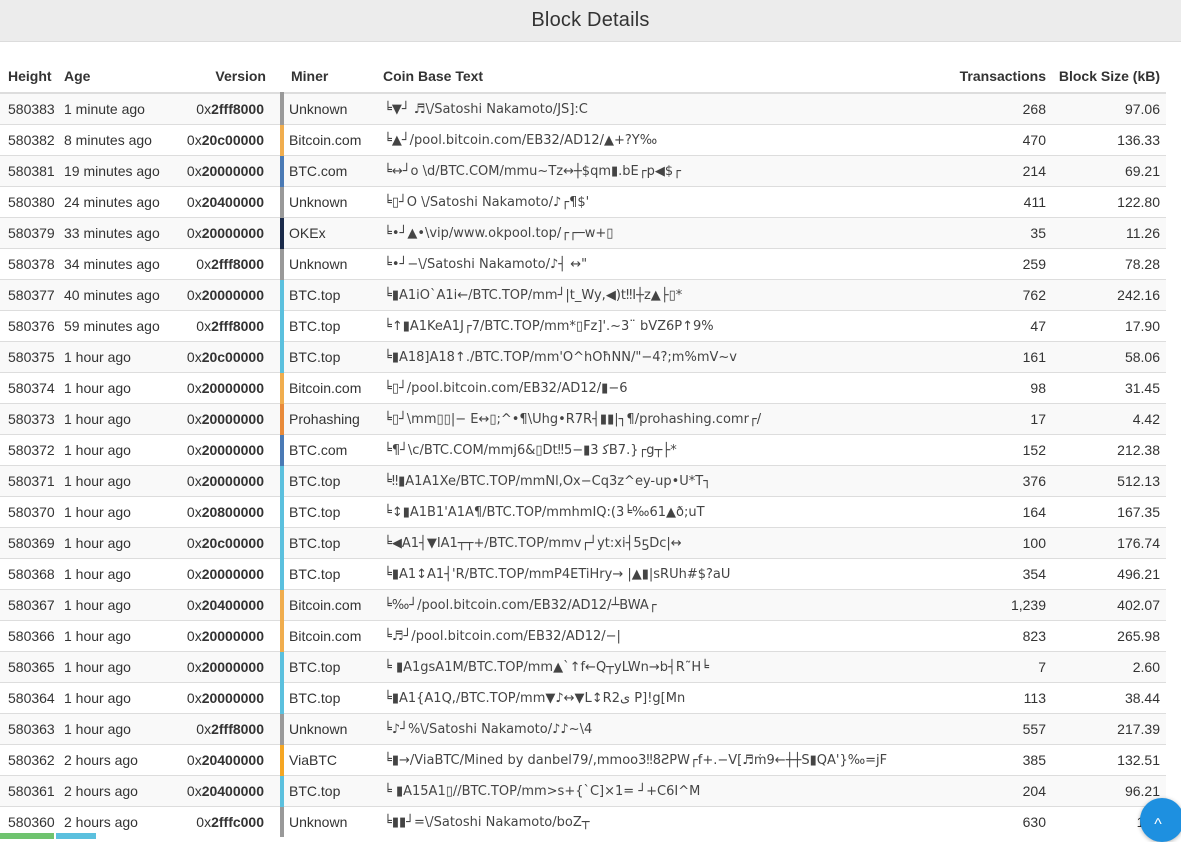 The height and width of the screenshot is (842, 1181). I want to click on block-transactions: 98, so click(976, 388).